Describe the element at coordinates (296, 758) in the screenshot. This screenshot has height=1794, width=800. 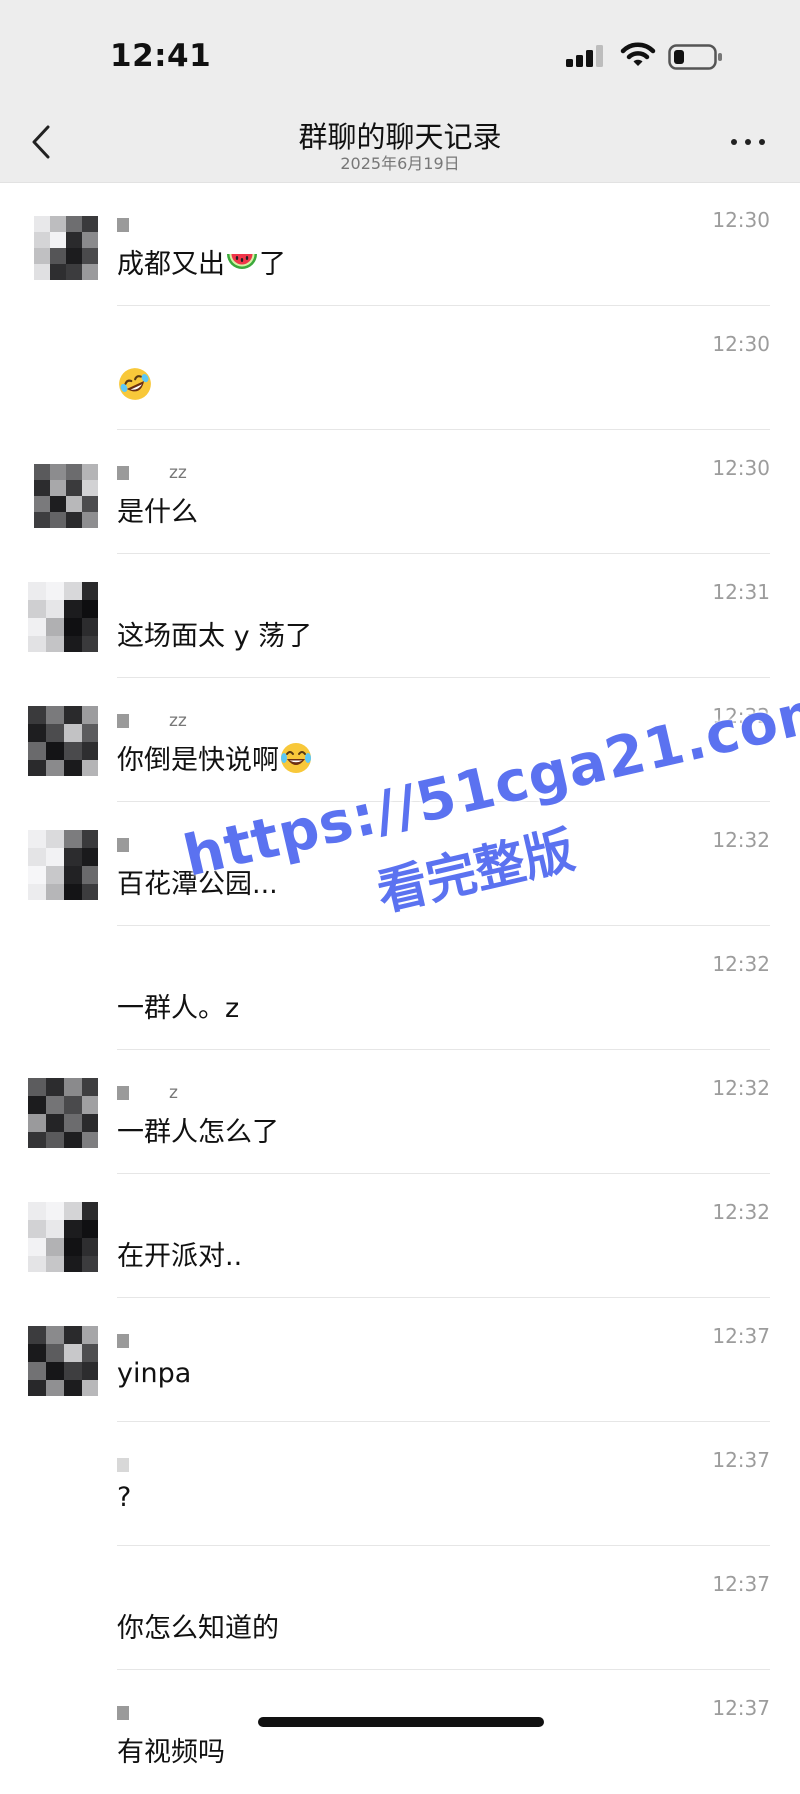
I see `tears-of-joy-emoji-icon` at that location.